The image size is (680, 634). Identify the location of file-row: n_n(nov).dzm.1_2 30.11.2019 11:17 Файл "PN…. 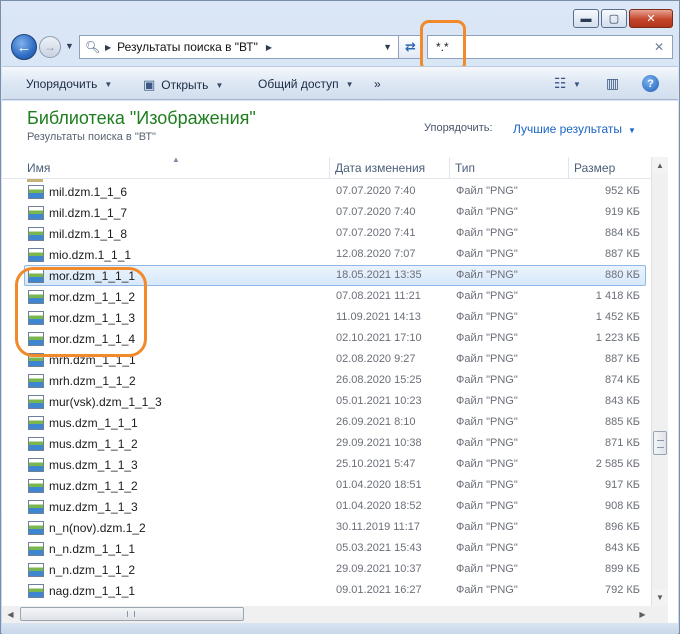
(335, 527).